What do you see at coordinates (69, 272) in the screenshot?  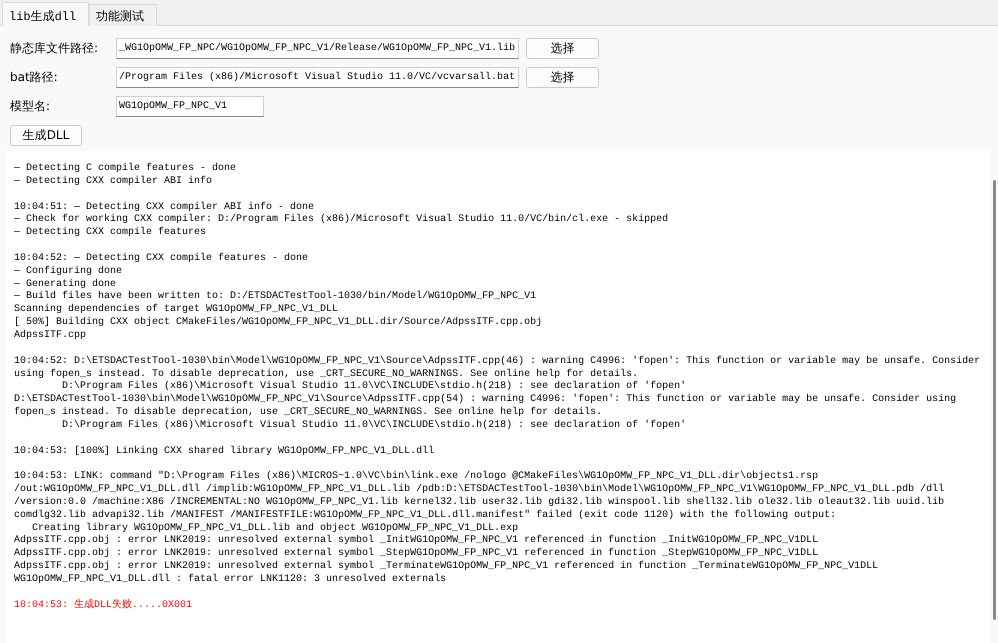 I see `log-line: — Configuring done` at bounding box center [69, 272].